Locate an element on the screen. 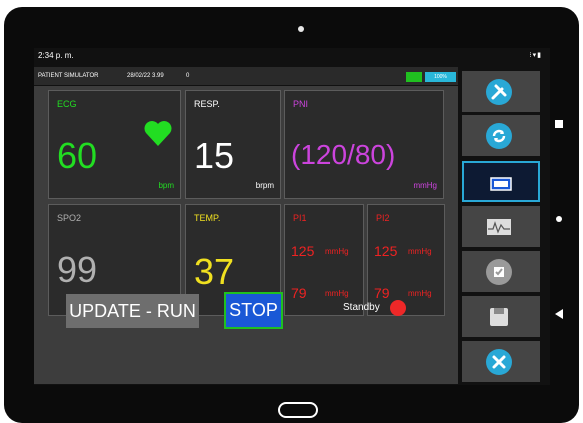 The width and height of the screenshot is (583, 423). pi1-label: PI1 is located at coordinates (300, 218).